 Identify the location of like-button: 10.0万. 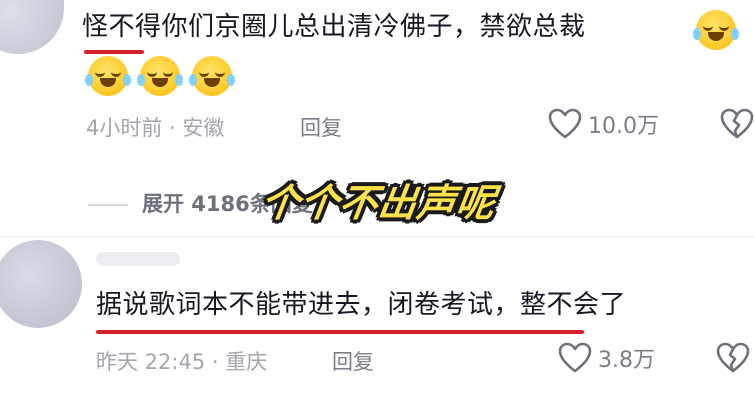
(603, 124).